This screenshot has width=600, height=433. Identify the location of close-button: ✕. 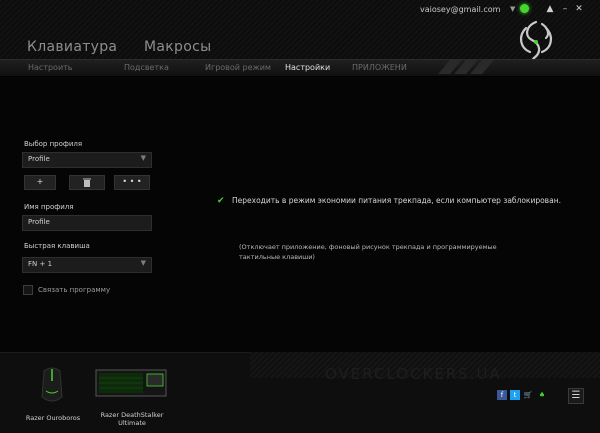
(579, 9).